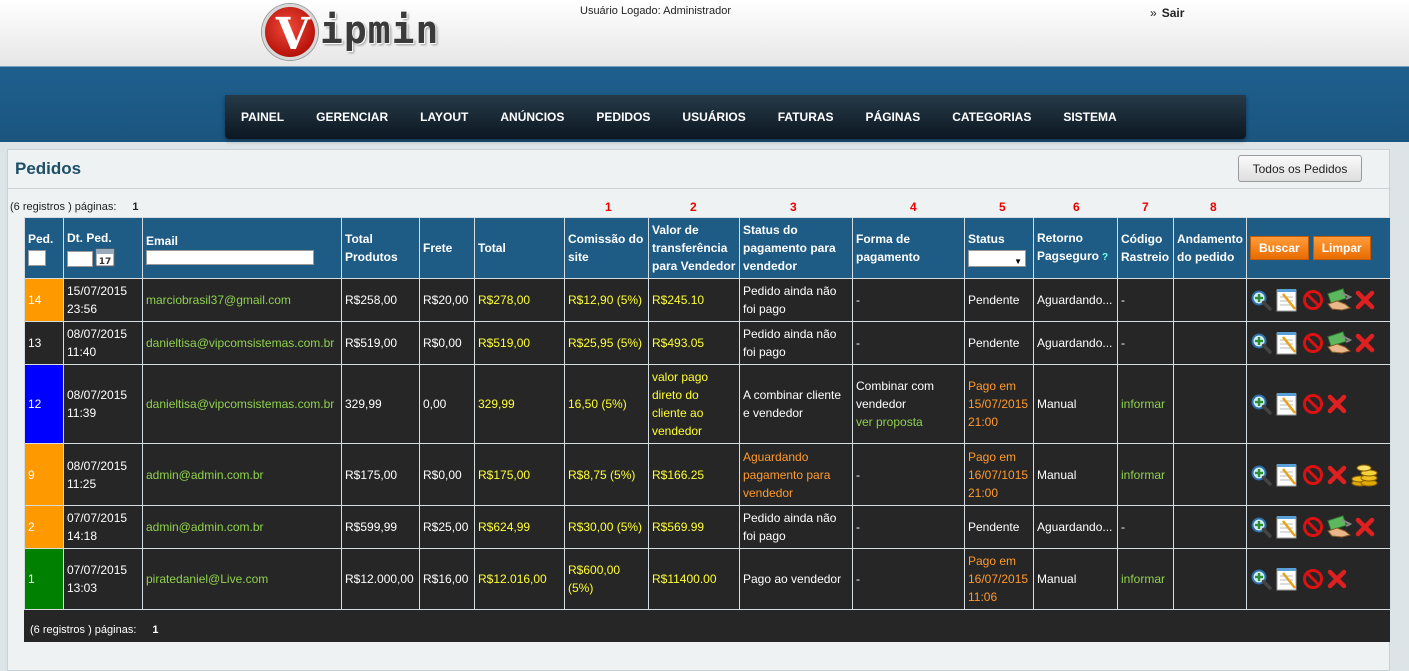 This screenshot has width=1409, height=671. Describe the element at coordinates (713, 117) in the screenshot. I see `nav-usuarios: USUÁRIOS` at that location.